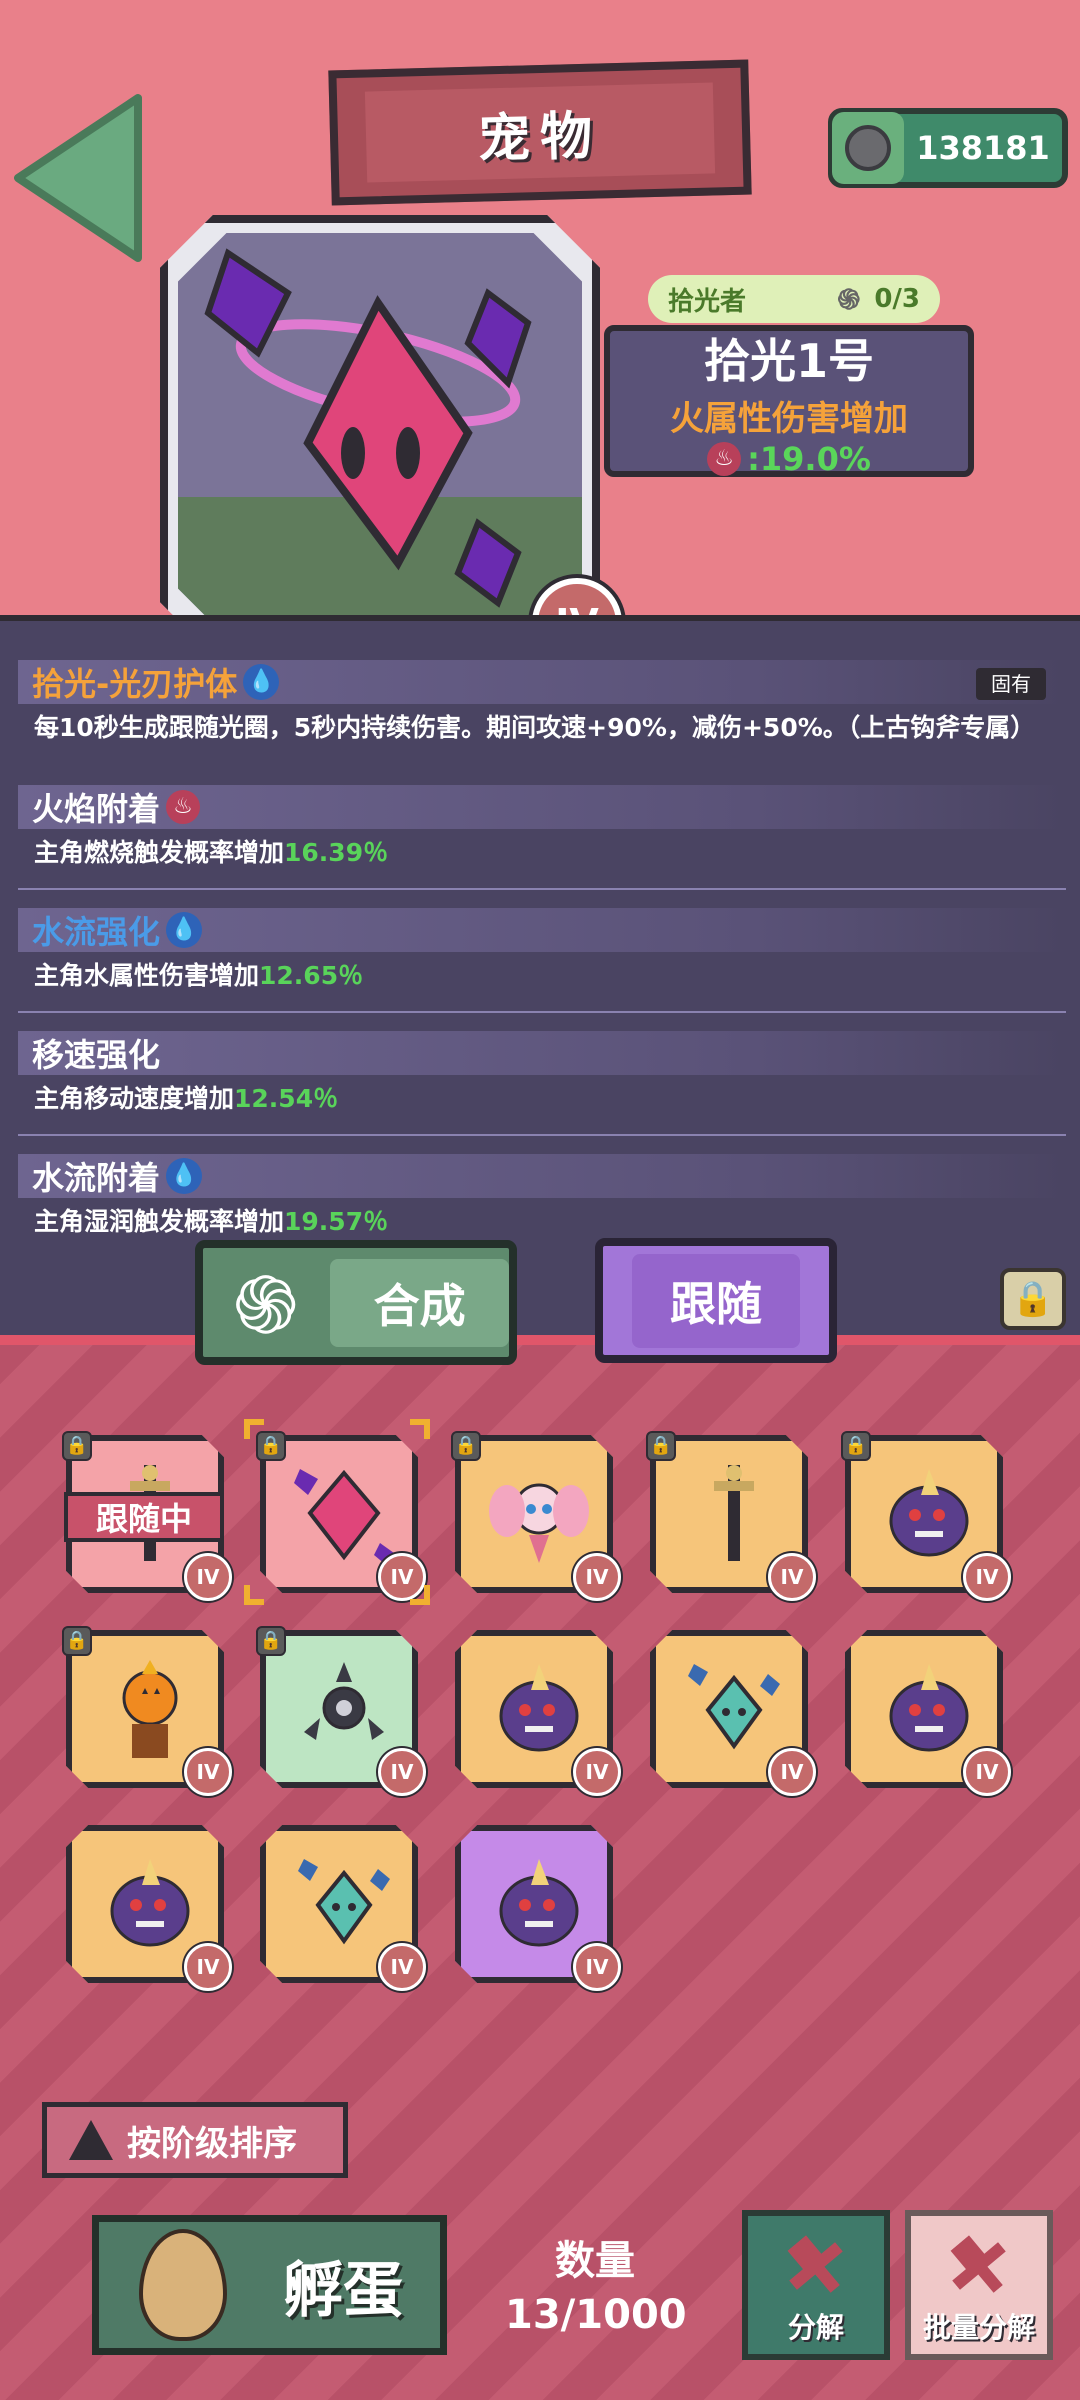 The image size is (1080, 2400). I want to click on pet-name: 拾光1号, so click(788, 360).